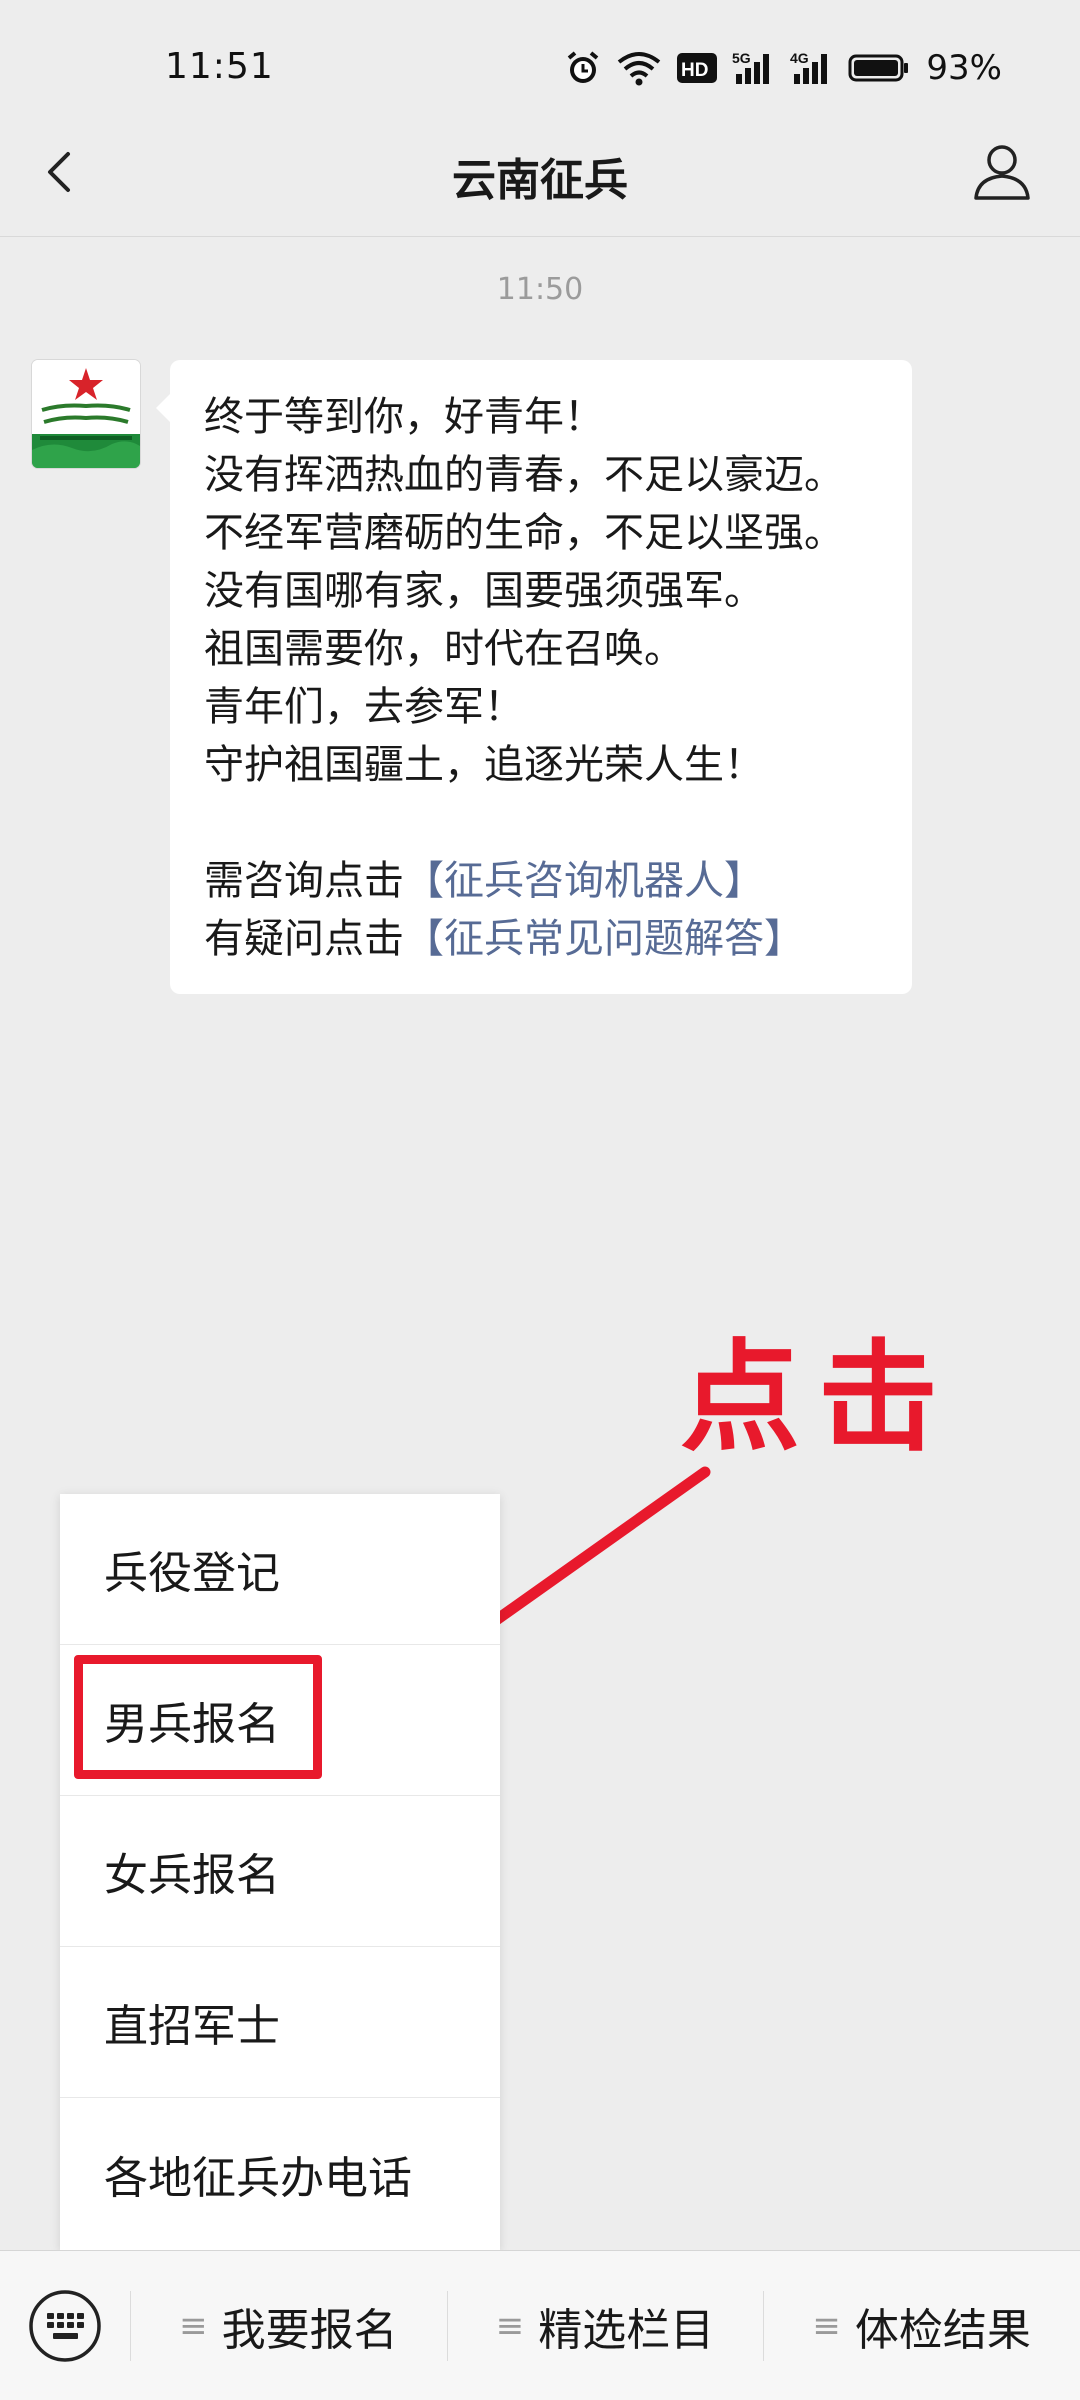 The width and height of the screenshot is (1080, 2400). I want to click on nav-bar: 云南征兵, so click(540, 173).